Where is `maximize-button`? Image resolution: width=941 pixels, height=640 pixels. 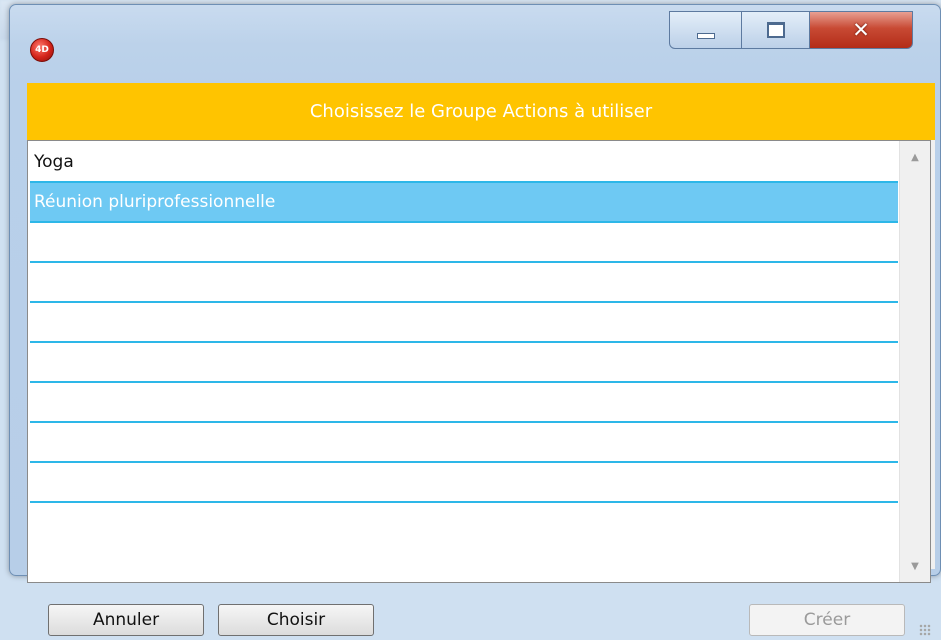
maximize-button is located at coordinates (776, 30).